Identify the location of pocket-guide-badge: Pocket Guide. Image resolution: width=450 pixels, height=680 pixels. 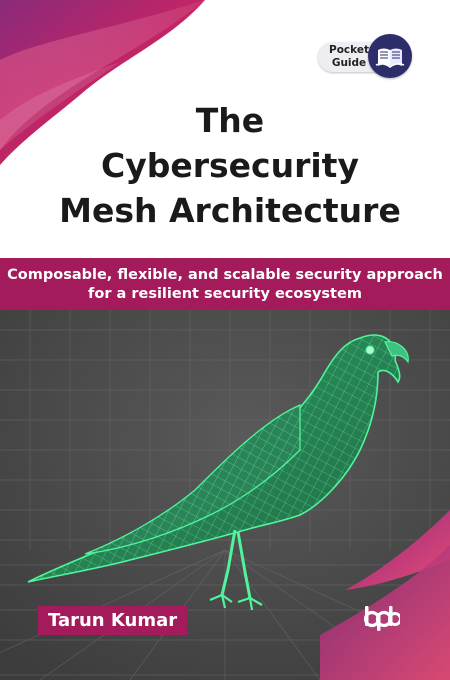
(365, 56).